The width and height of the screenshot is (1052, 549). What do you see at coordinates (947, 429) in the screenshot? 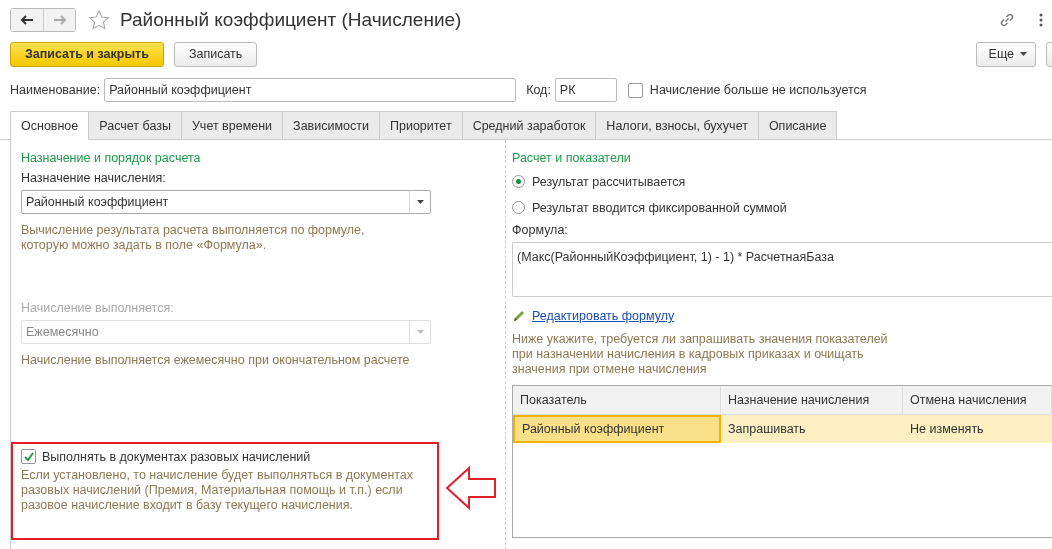
I see `table-cell-text: Не изменять` at bounding box center [947, 429].